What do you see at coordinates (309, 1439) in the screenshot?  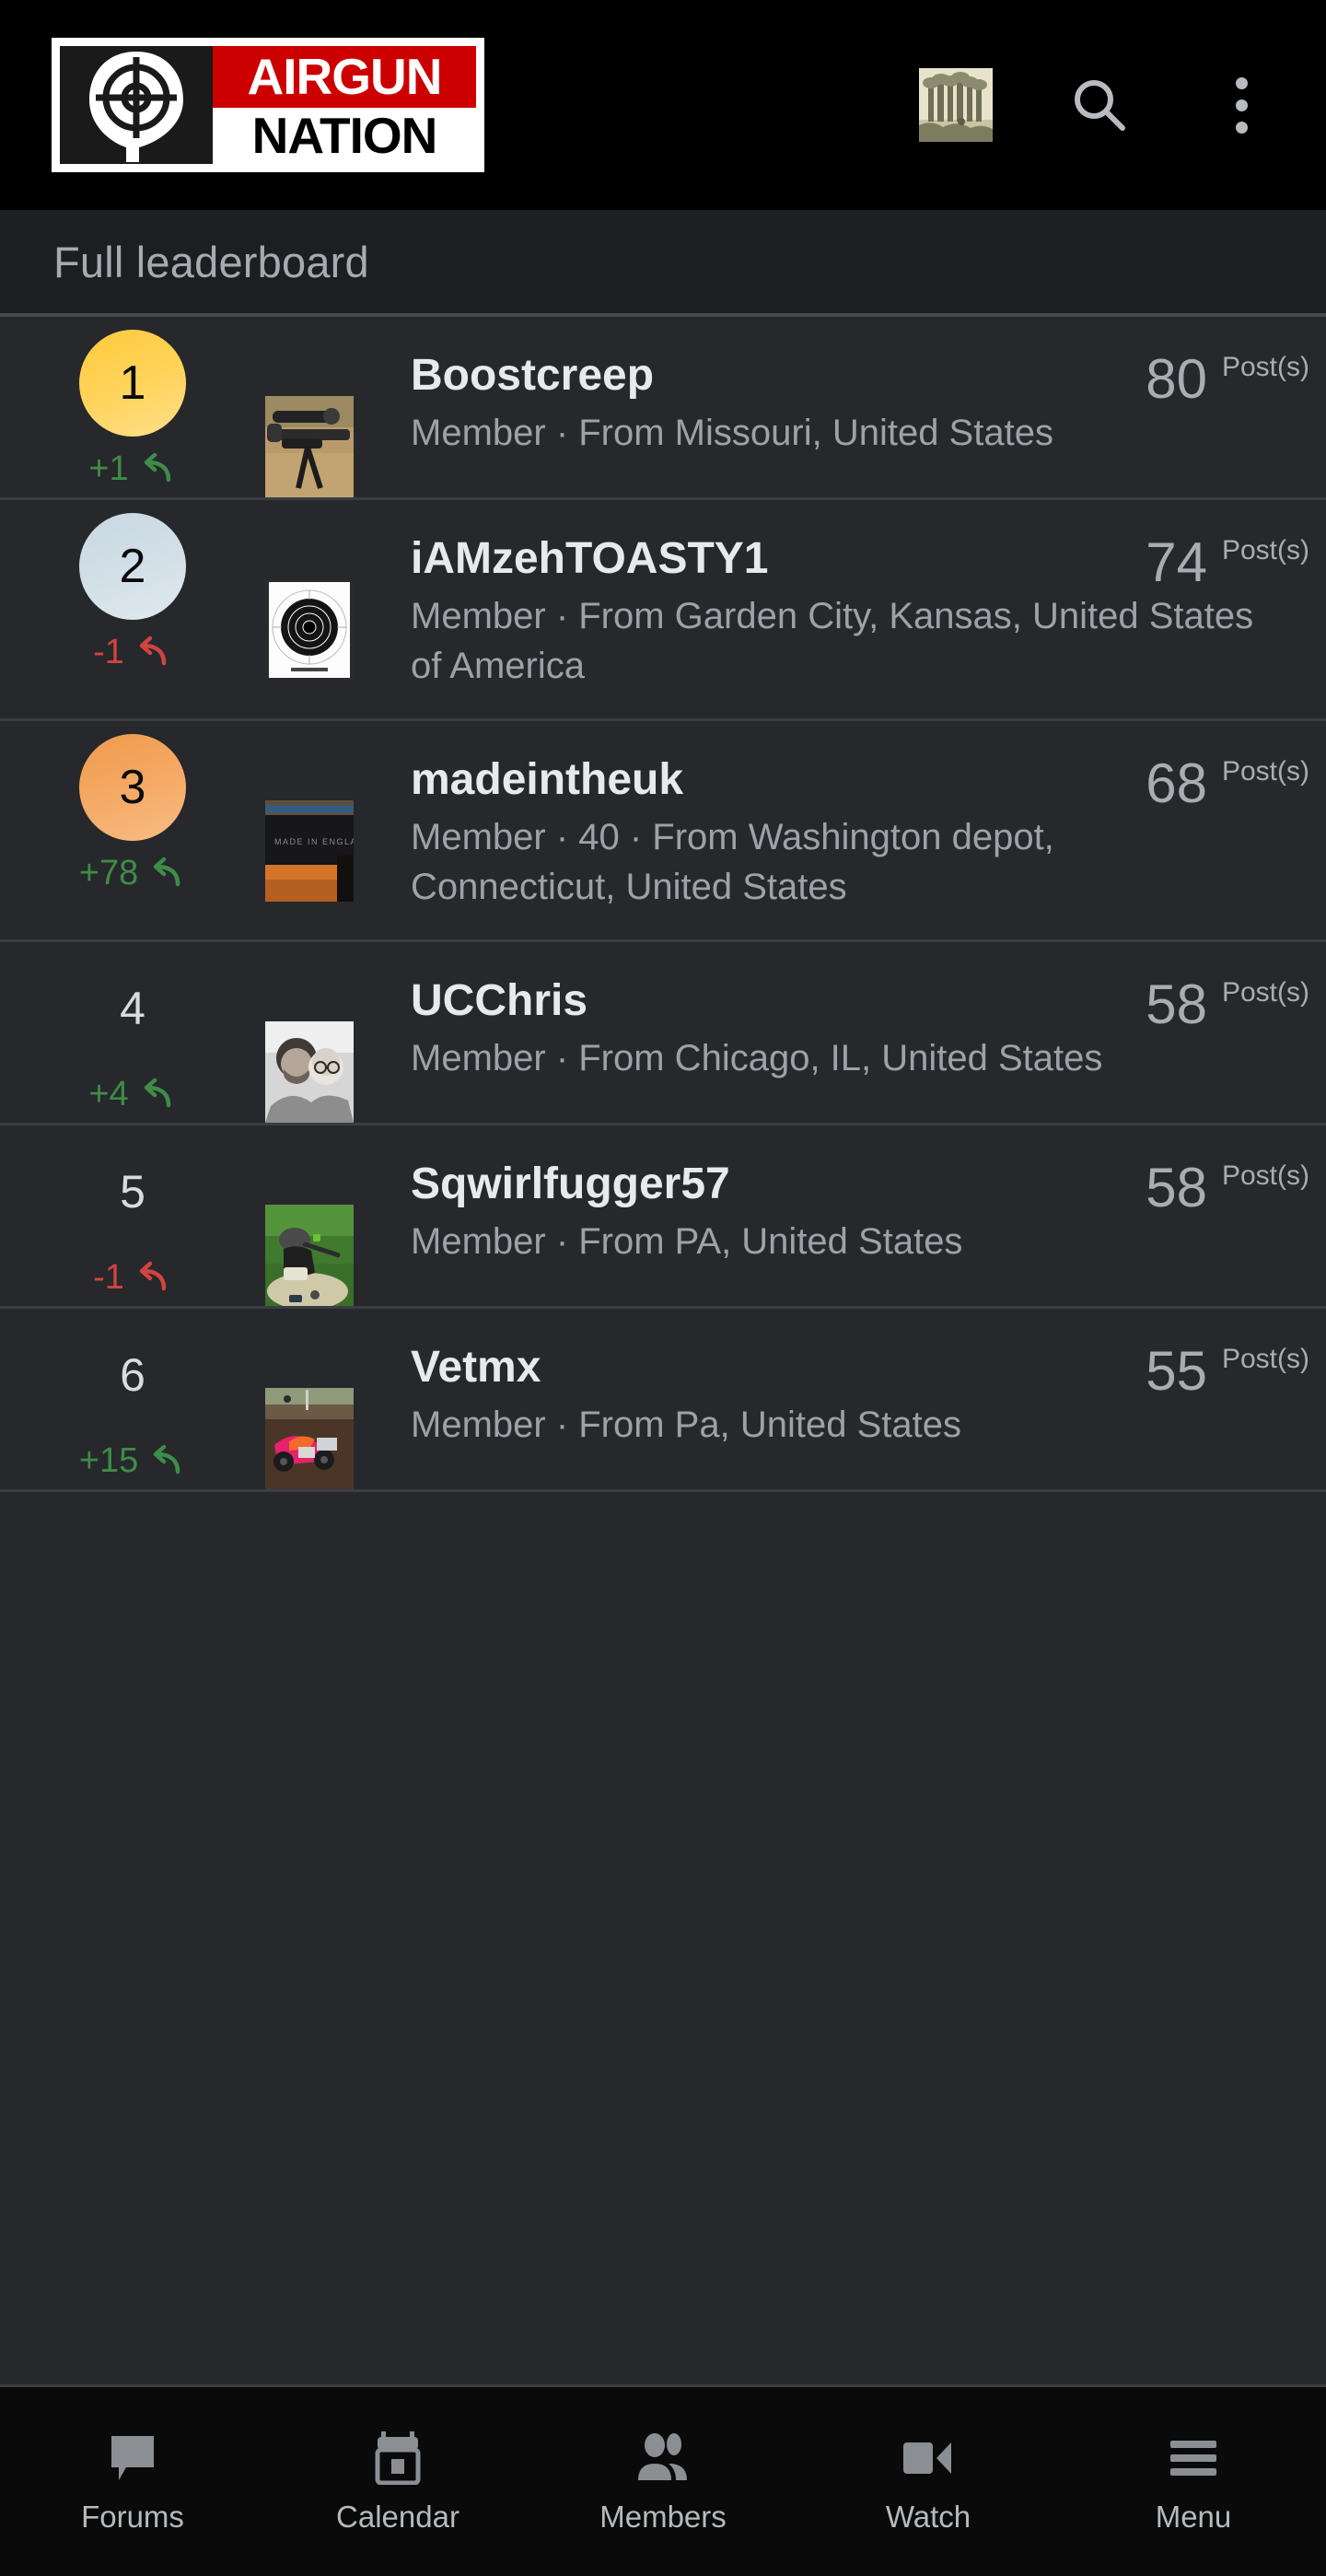 I see `avatar-motocross-dirt-track` at bounding box center [309, 1439].